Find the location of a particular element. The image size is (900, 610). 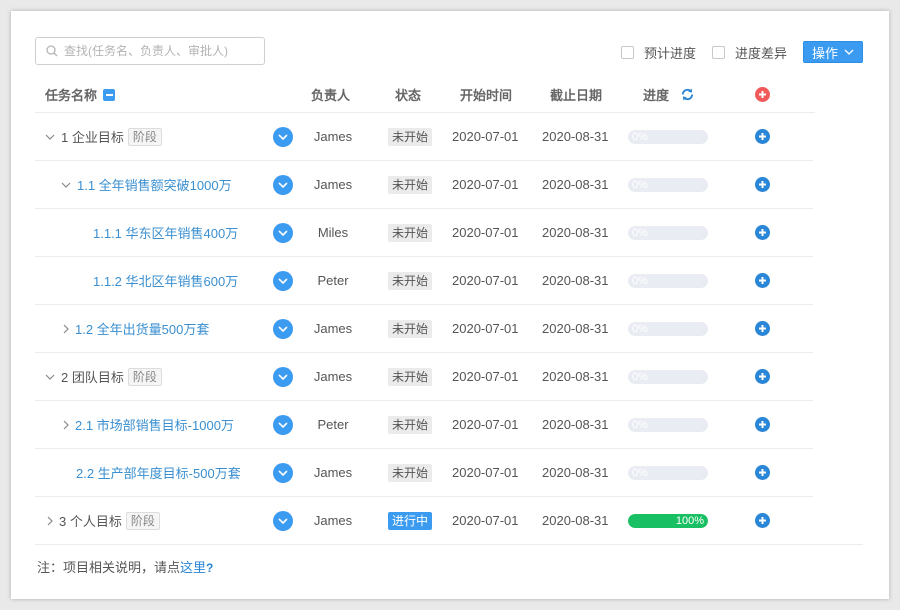

task-name: 1.1.2 华北区年销售600万 is located at coordinates (165, 280).